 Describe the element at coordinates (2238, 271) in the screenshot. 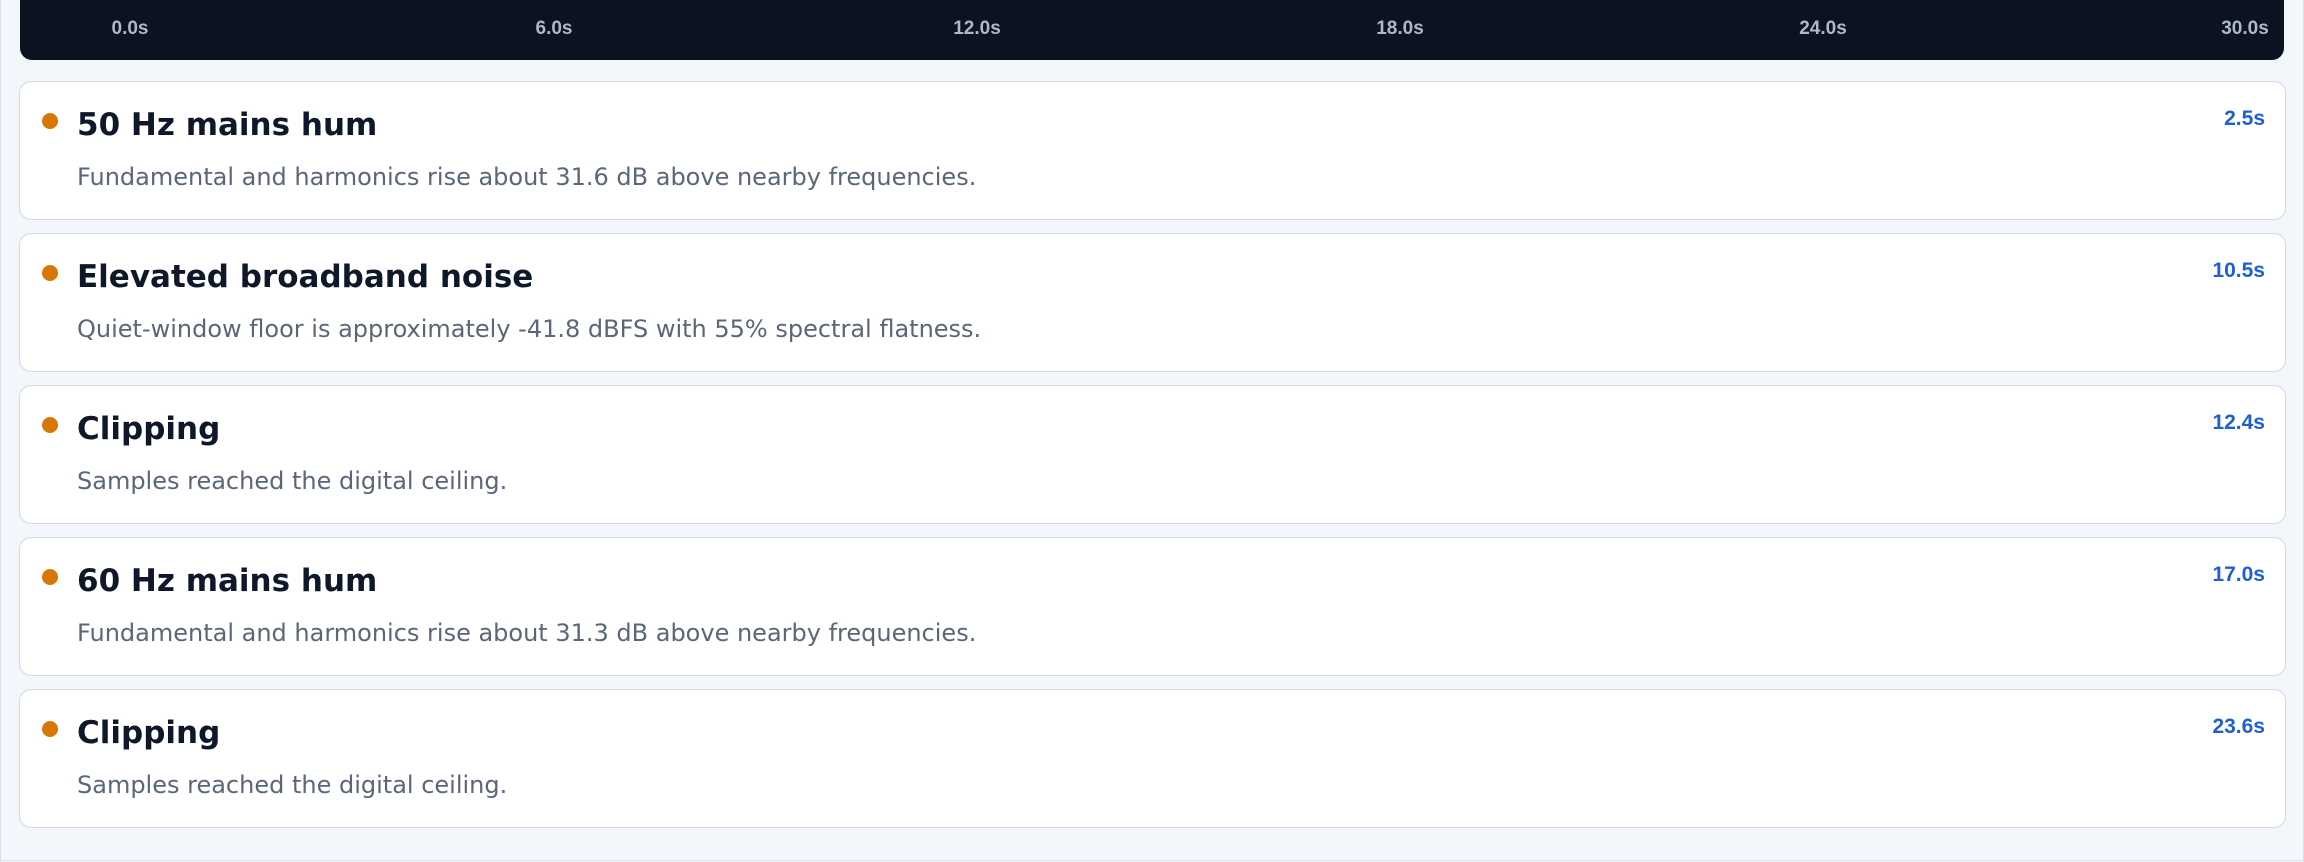

I see `event-time-link: 10.5s` at that location.